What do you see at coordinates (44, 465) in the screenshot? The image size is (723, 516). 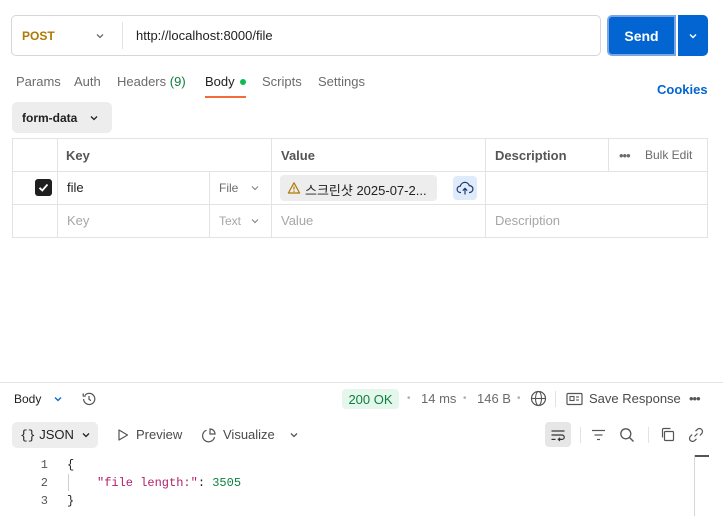 I see `line-number: 1` at bounding box center [44, 465].